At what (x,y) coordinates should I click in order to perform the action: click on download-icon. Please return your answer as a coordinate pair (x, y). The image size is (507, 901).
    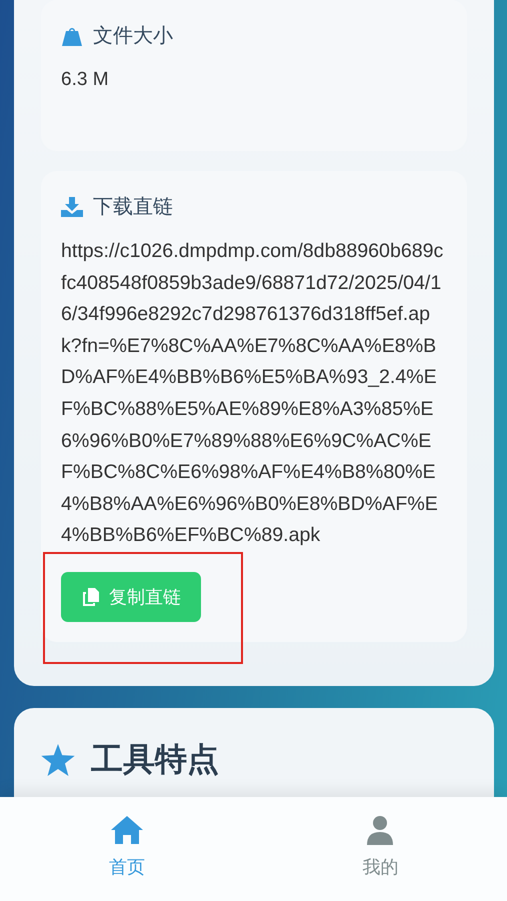
    Looking at the image, I should click on (72, 206).